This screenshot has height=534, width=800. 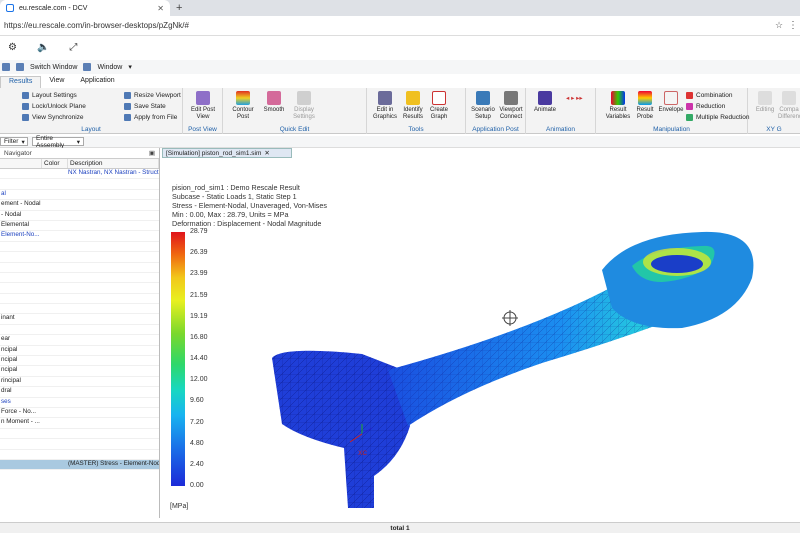 What do you see at coordinates (53, 67) in the screenshot?
I see `switch-window-button: Switch Window` at bounding box center [53, 67].